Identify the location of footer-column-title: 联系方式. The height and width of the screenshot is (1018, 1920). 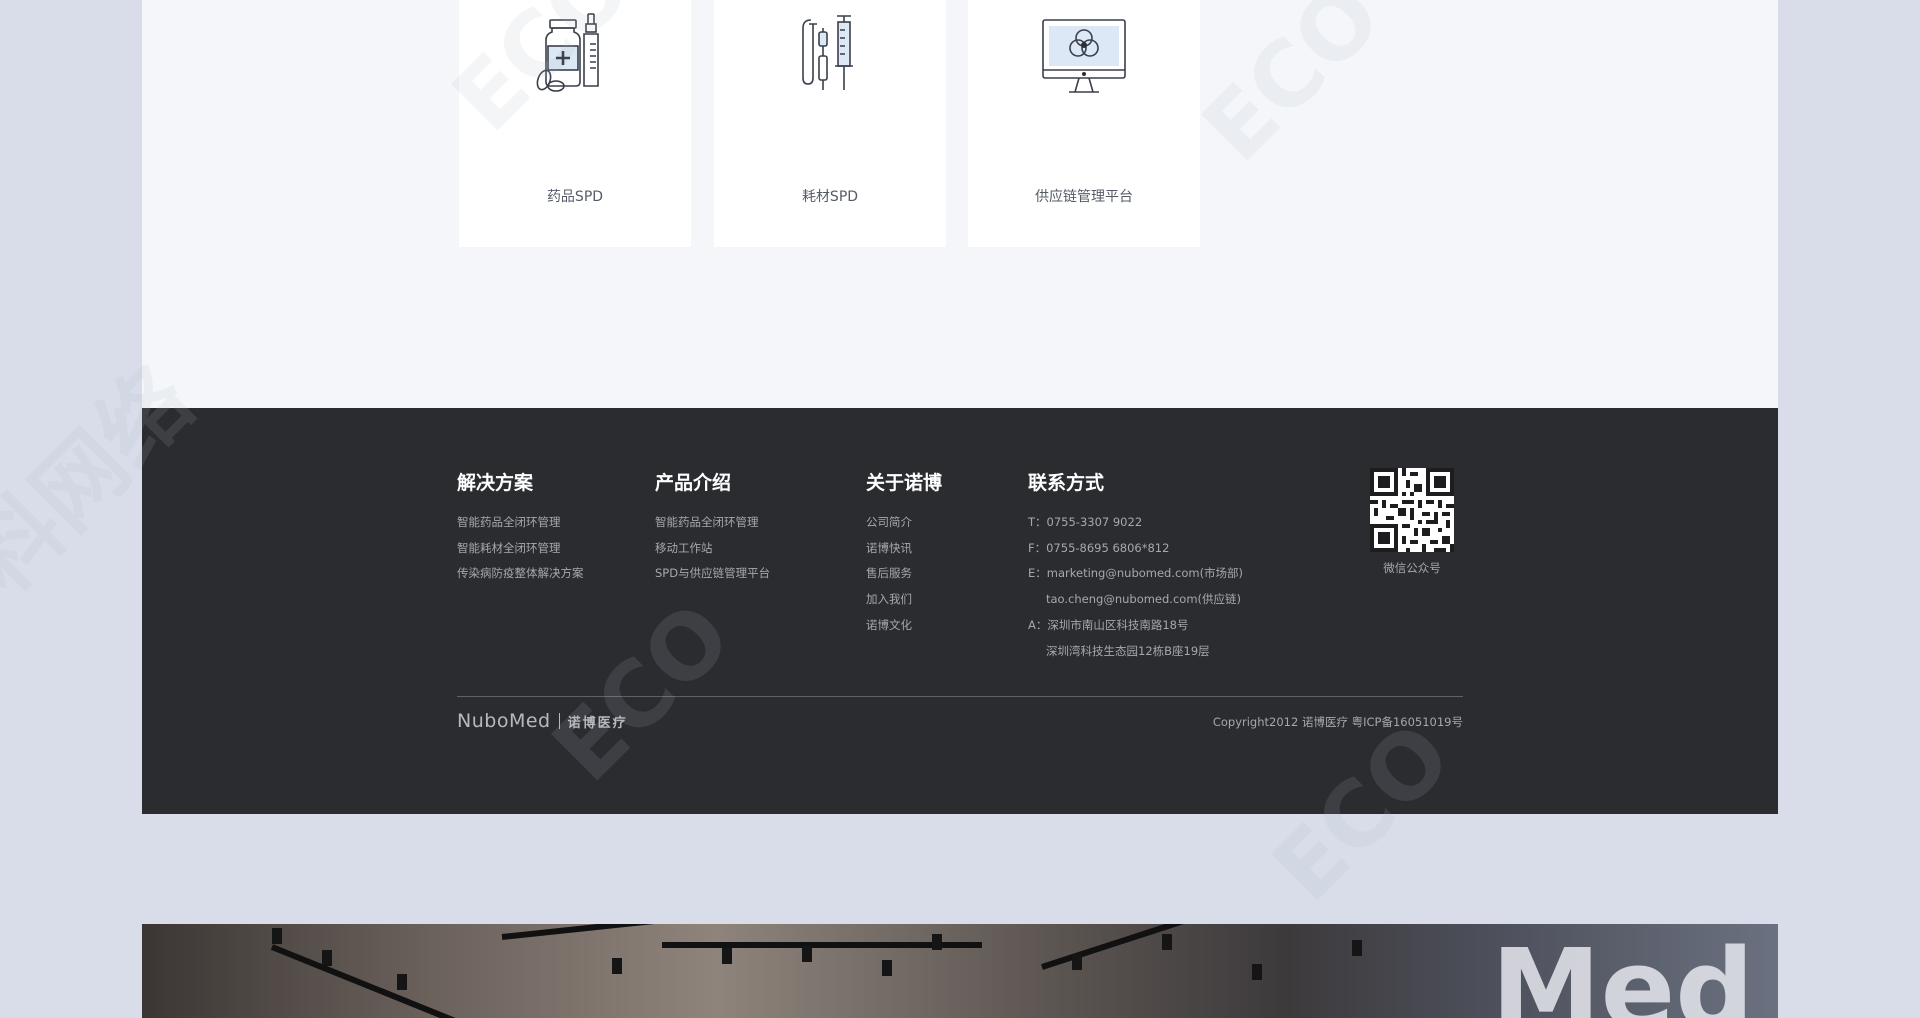
(1066, 483).